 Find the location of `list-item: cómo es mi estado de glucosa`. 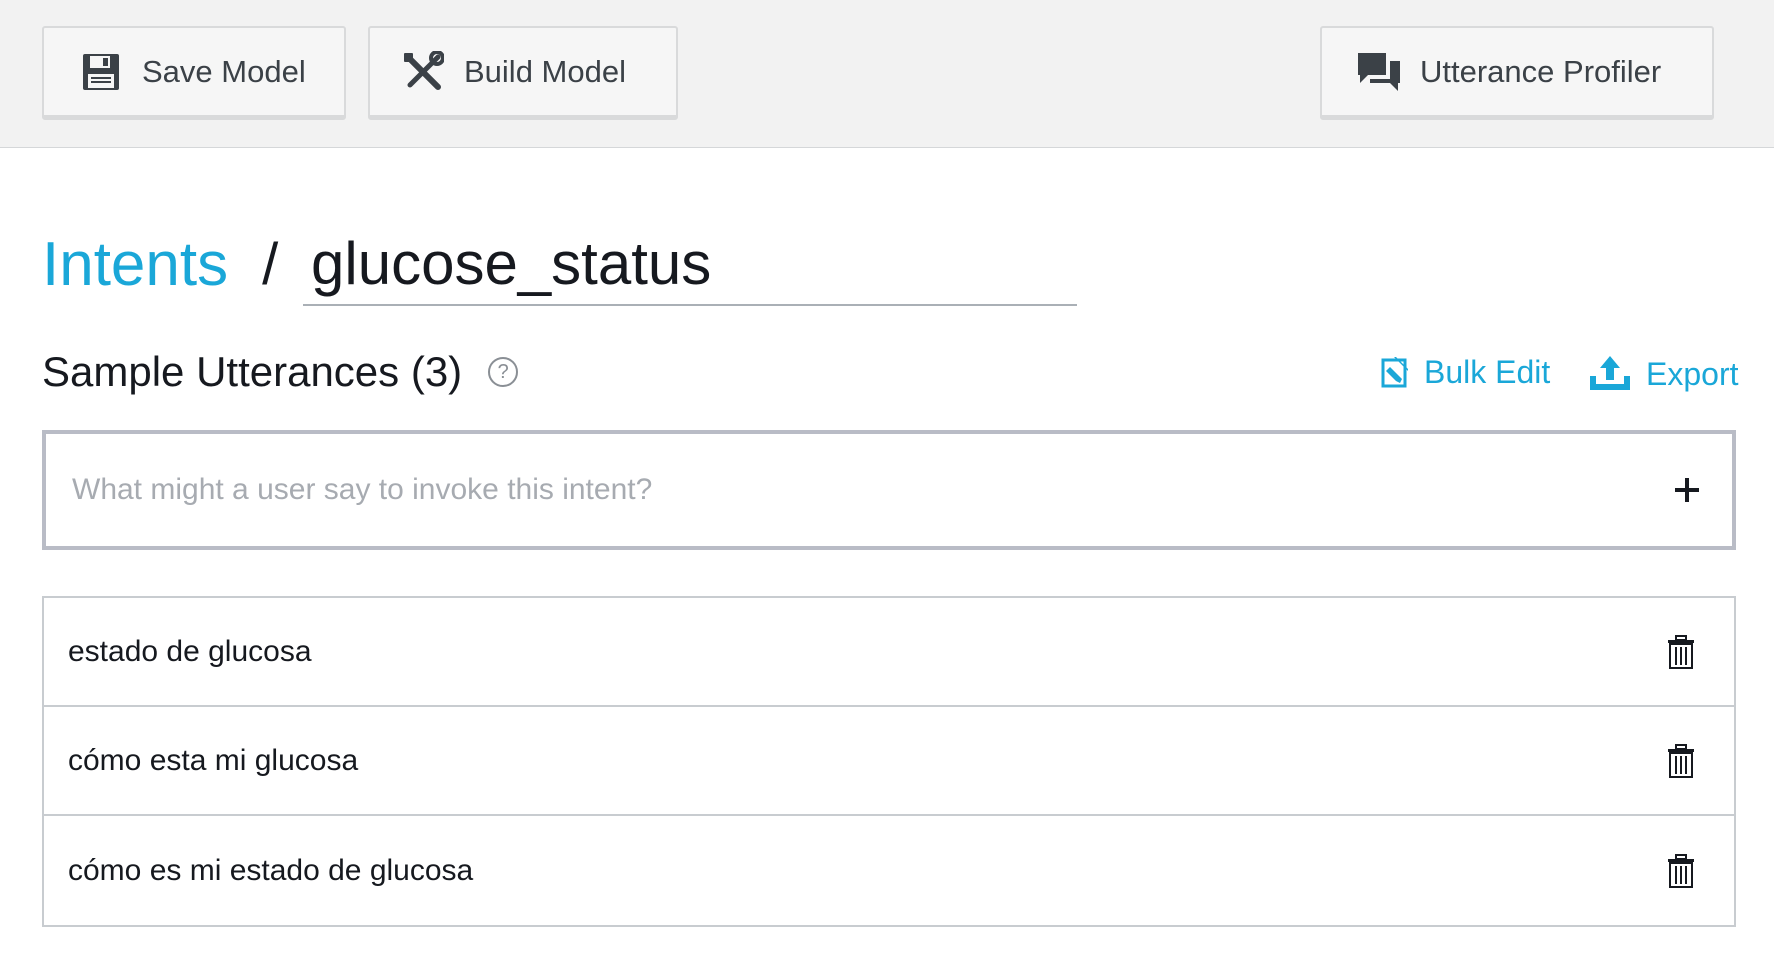

list-item: cómo es mi estado de glucosa is located at coordinates (889, 870).